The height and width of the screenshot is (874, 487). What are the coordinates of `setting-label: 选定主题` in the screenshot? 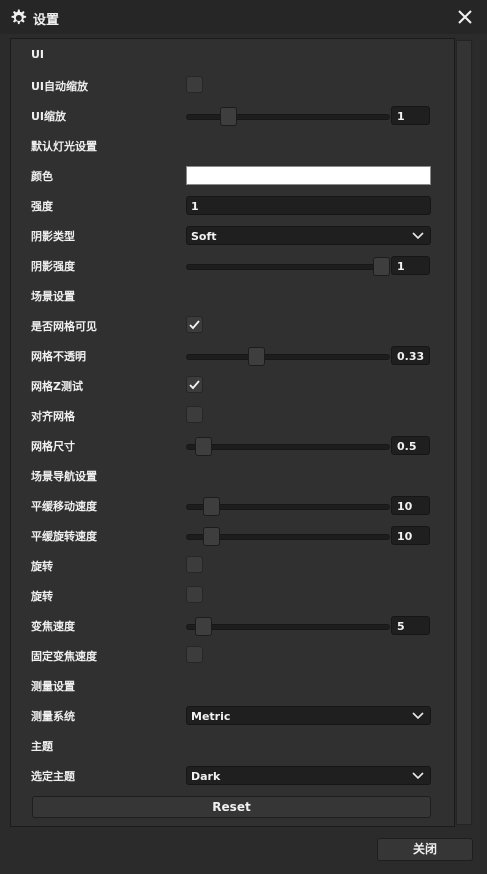 It's located at (53, 776).